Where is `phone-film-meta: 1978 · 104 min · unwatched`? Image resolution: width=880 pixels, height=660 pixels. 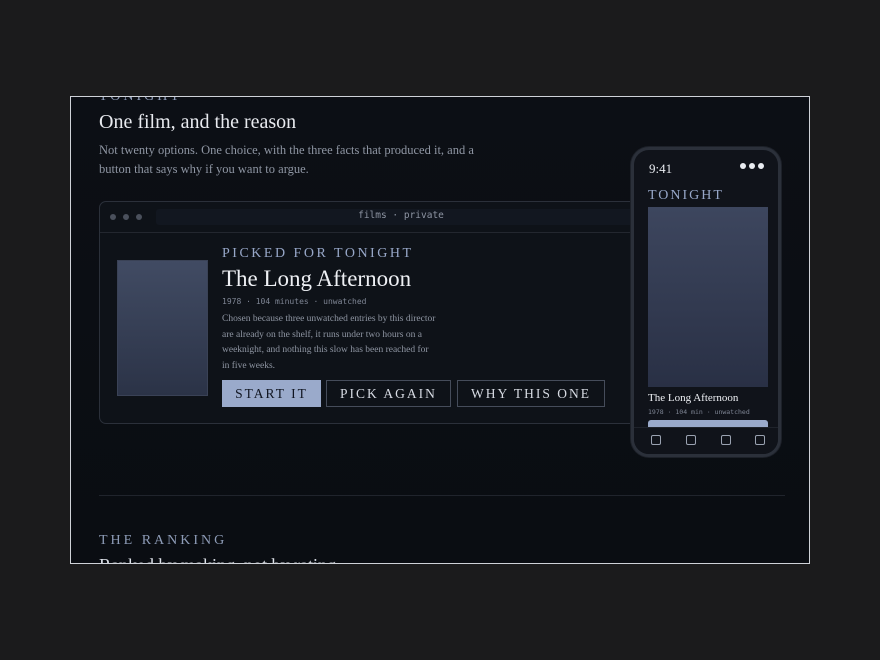
phone-film-meta: 1978 · 104 min · unwatched is located at coordinates (699, 412).